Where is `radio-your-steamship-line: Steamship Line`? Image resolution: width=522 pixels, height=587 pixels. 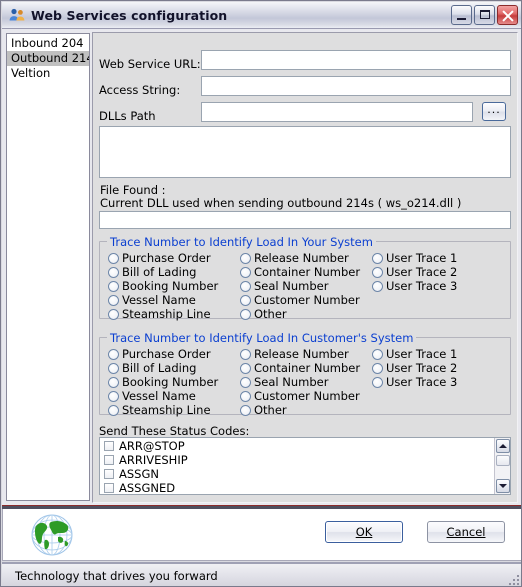
radio-your-steamship-line: Steamship Line is located at coordinates (159, 314).